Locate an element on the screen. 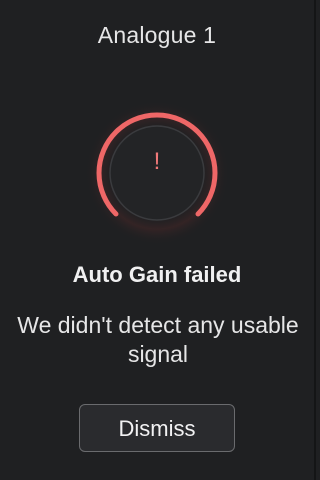 The width and height of the screenshot is (320, 480). gain-gauge: ! is located at coordinates (157, 173).